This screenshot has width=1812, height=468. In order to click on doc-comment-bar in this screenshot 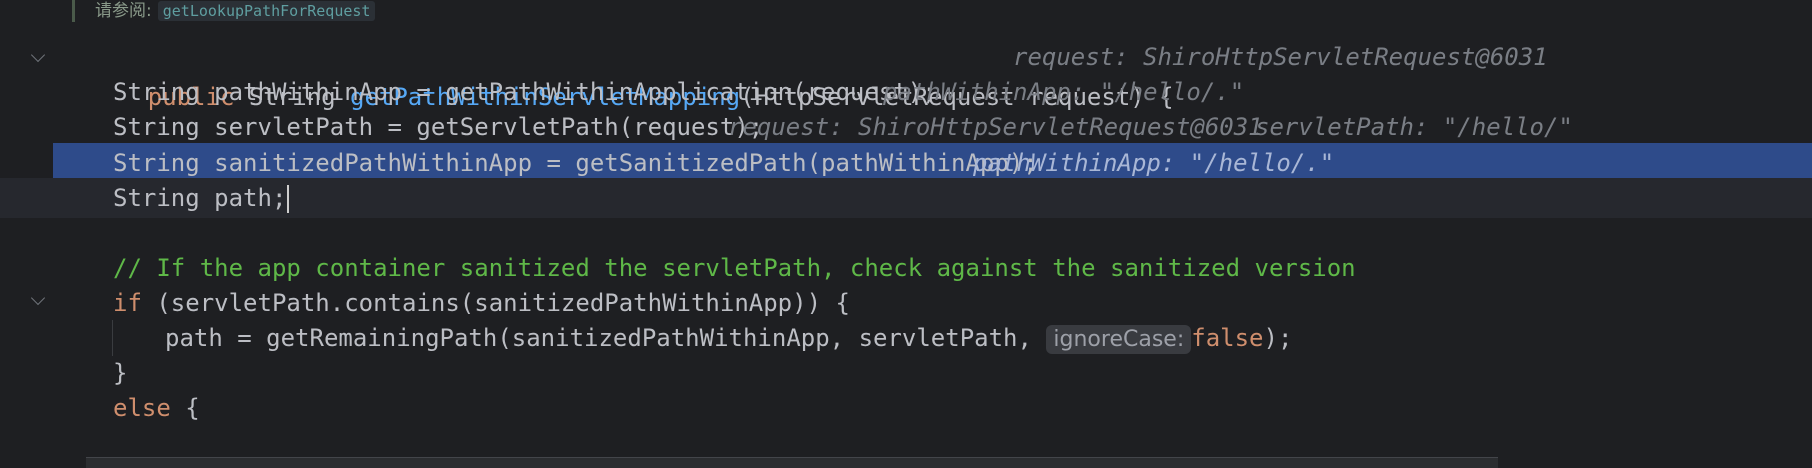, I will do `click(73, 11)`.